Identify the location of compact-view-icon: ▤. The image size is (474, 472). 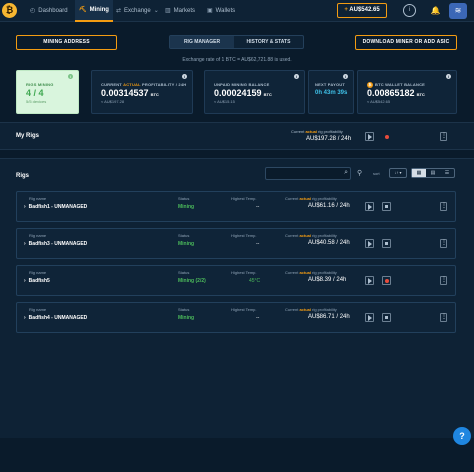
(433, 173).